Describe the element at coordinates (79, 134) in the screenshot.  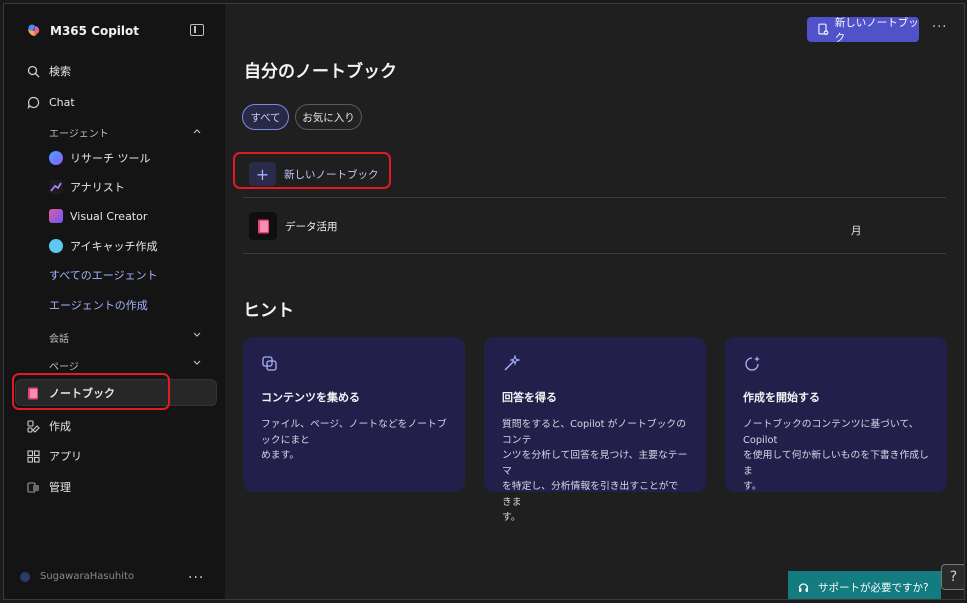
I see `section-agents: エージェント` at that location.